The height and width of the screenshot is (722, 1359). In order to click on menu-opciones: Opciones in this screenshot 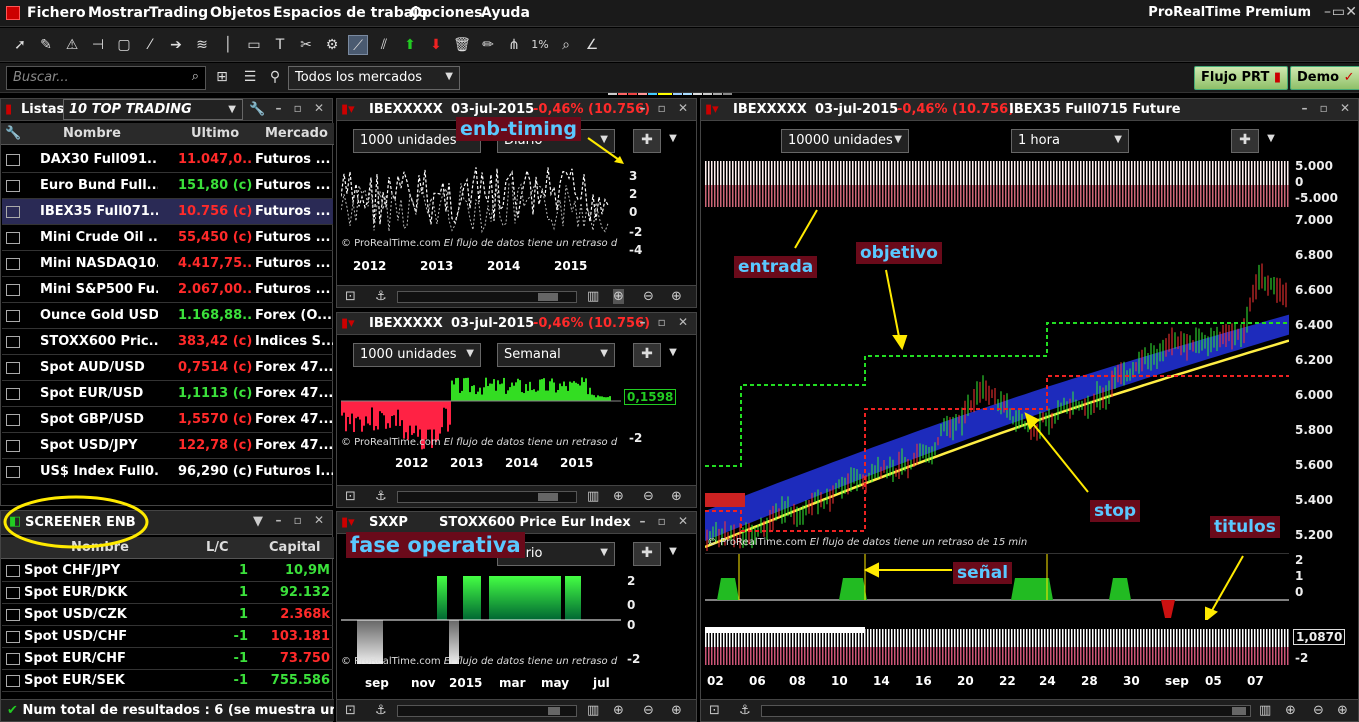, I will do `click(446, 13)`.